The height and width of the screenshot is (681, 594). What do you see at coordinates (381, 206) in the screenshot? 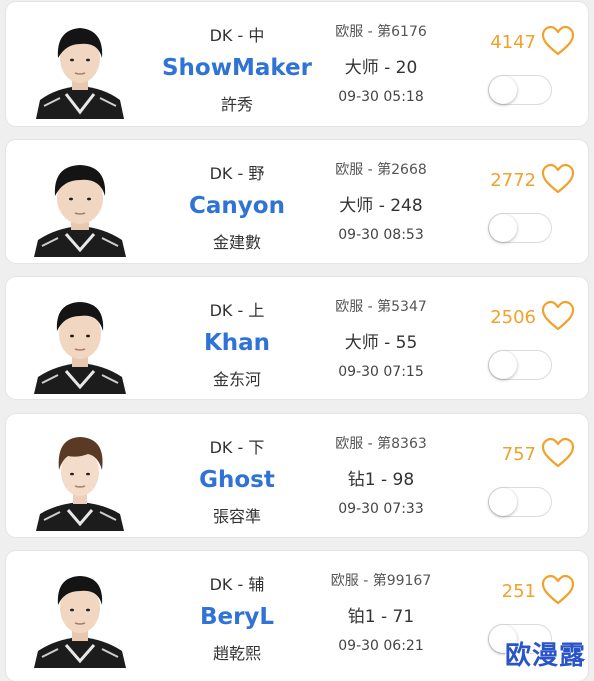
I see `player-rank: 大师 - 248` at bounding box center [381, 206].